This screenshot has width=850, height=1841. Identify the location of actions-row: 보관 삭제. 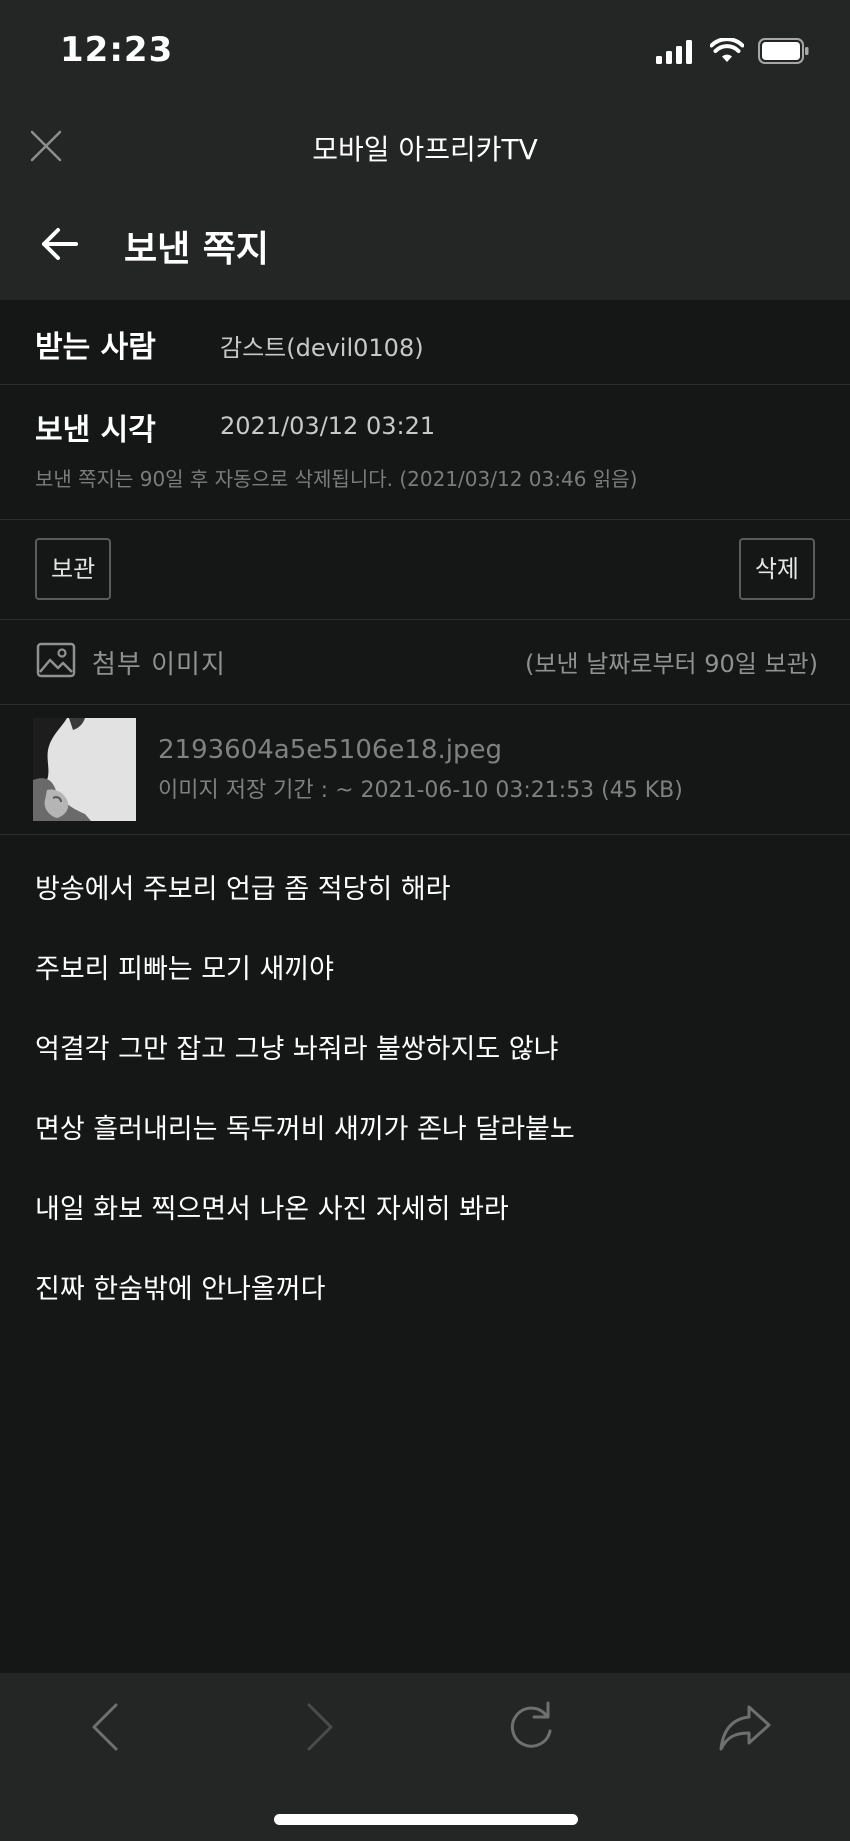
(425, 570).